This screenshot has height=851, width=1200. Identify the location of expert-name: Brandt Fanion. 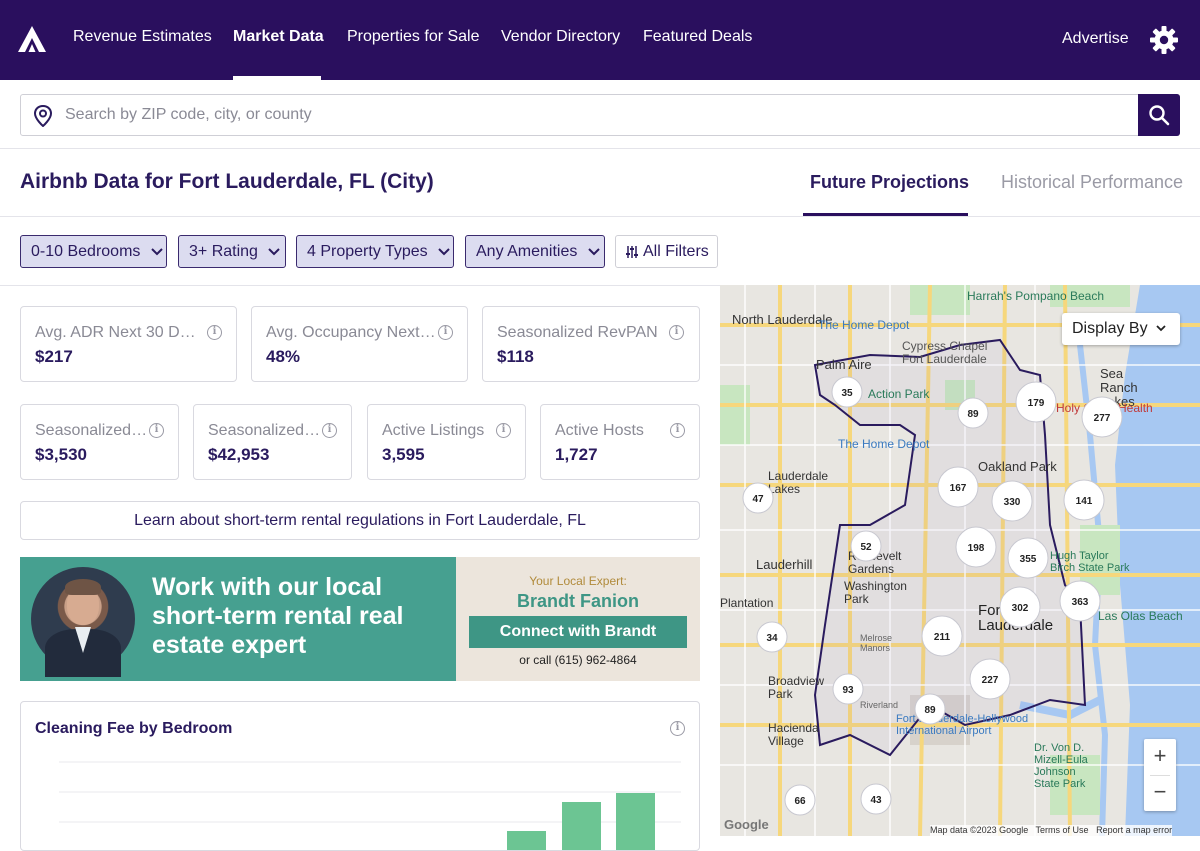
(578, 601).